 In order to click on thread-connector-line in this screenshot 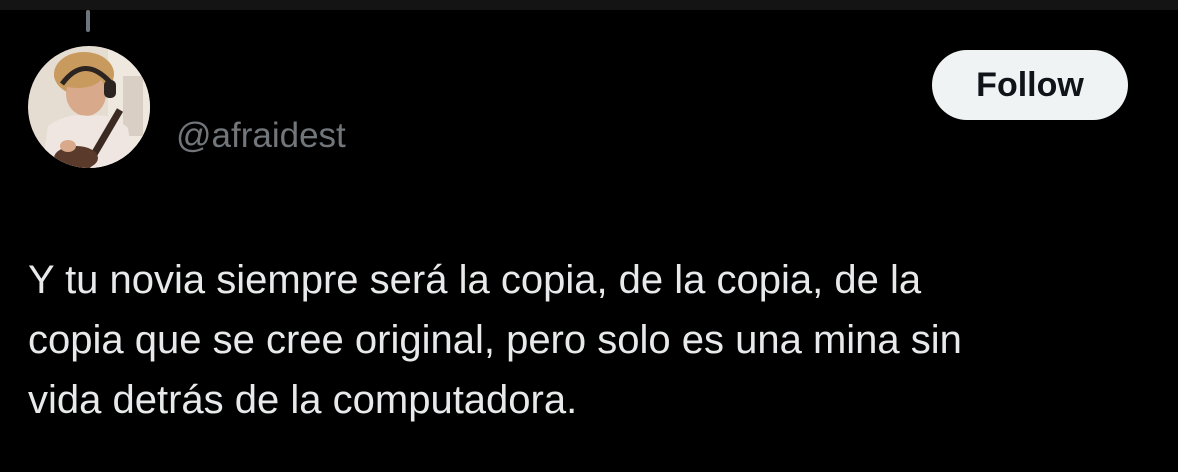, I will do `click(88, 21)`.